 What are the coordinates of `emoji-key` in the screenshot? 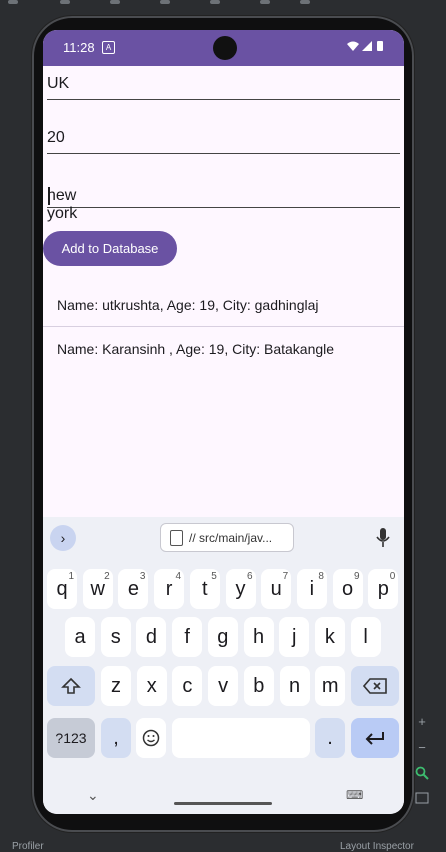 It's located at (151, 738).